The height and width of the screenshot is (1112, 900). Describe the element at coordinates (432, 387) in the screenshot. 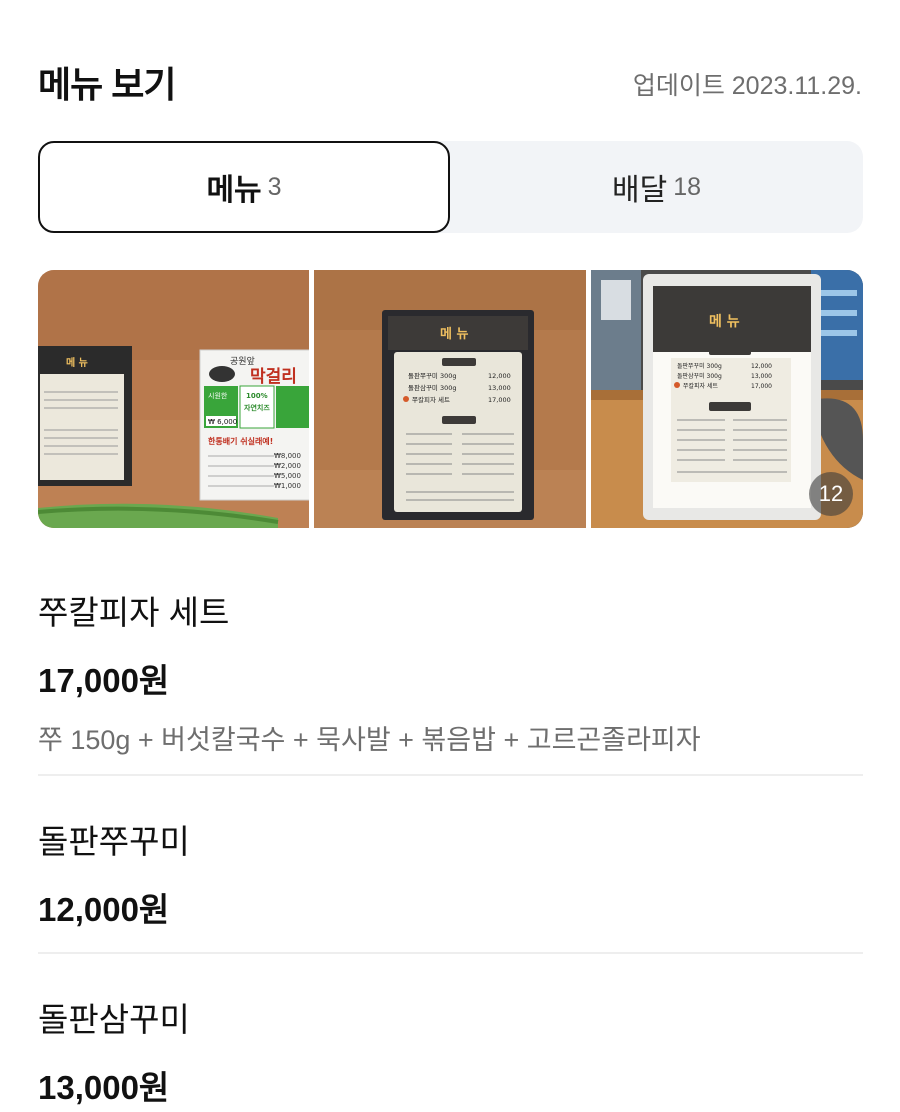

I see `photo2-row2-name: 돌판삼꾸미 300g` at that location.